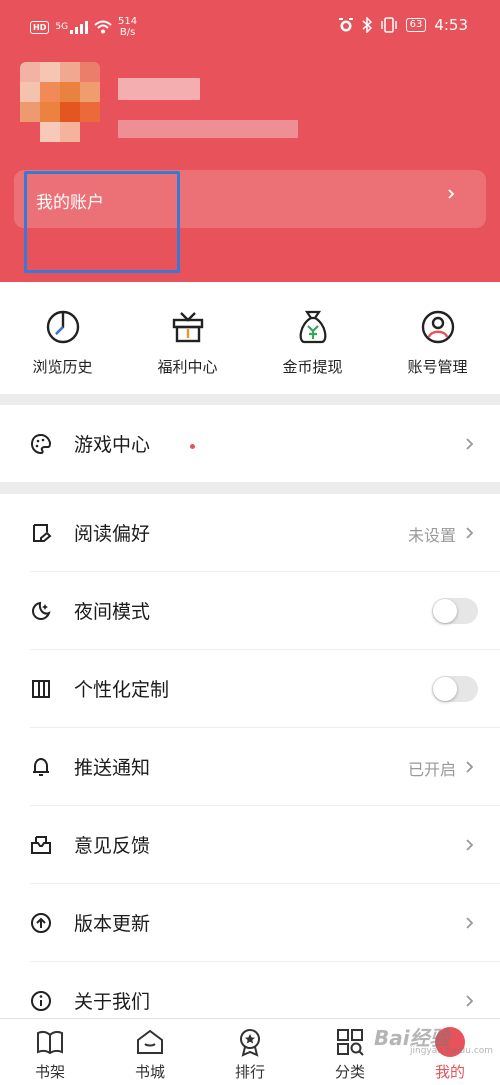  Describe the element at coordinates (41, 689) in the screenshot. I see `customize-icon` at that location.